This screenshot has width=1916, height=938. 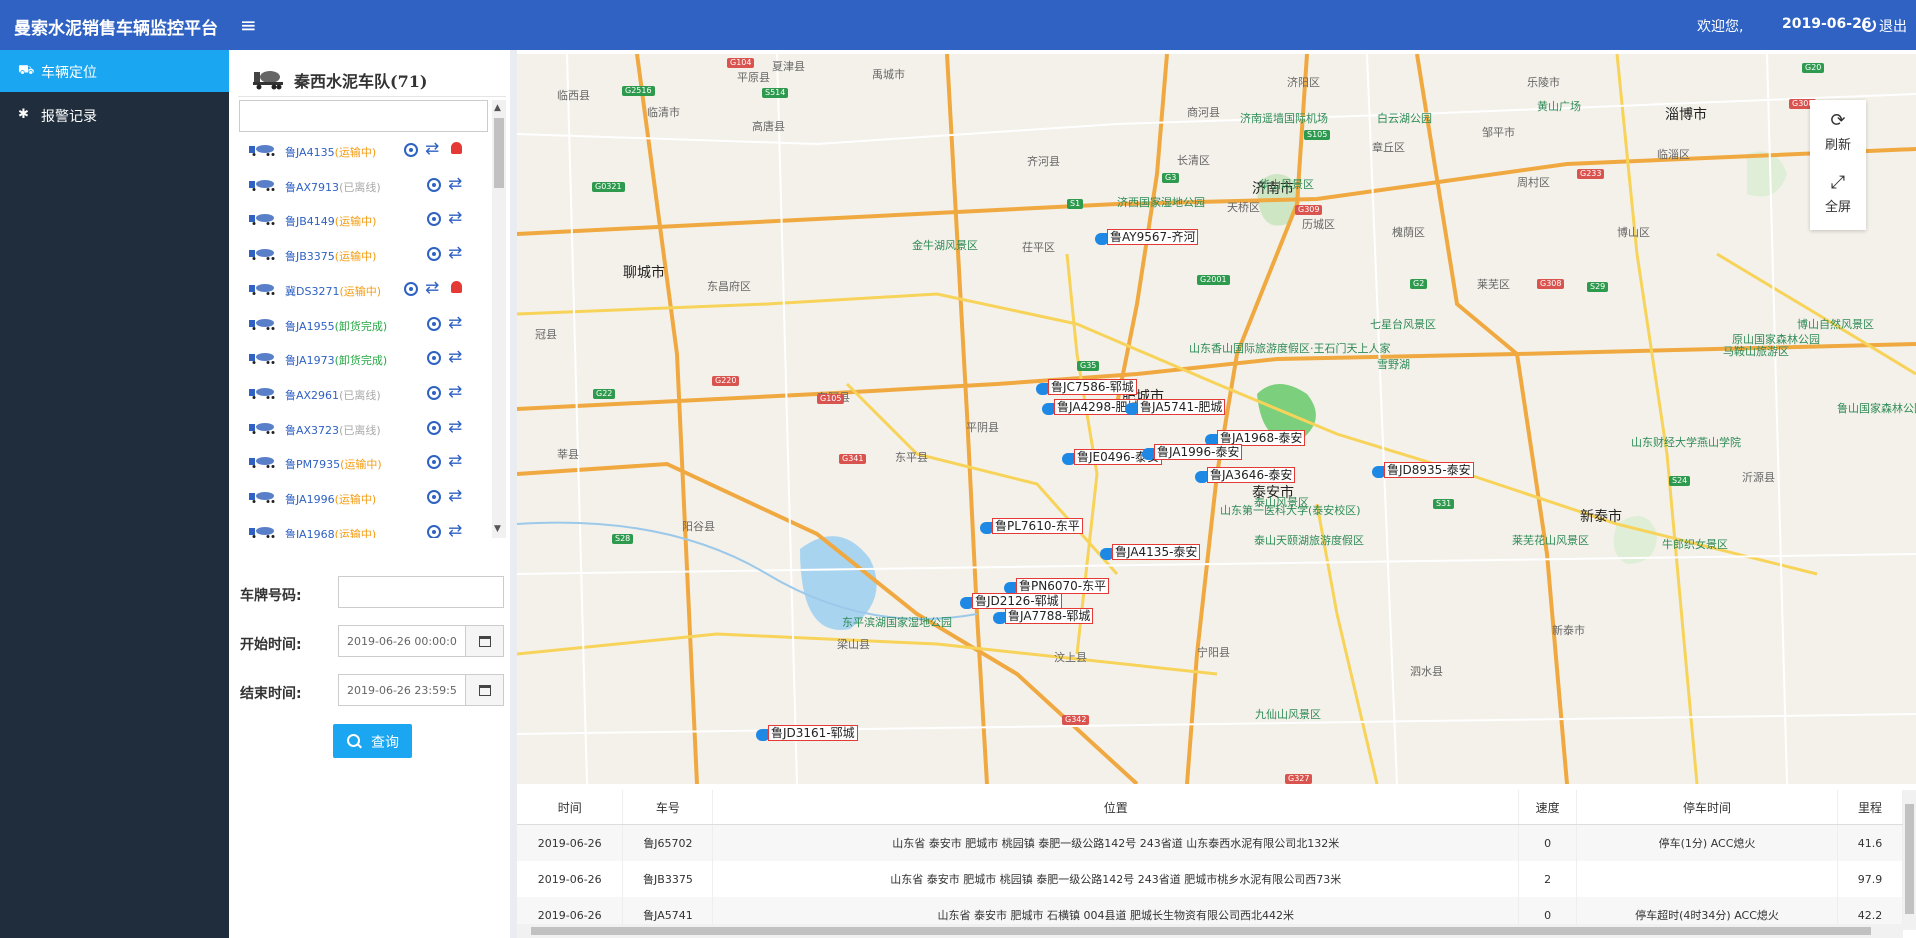 I want to click on town-label: 平阴县, so click(x=982, y=427).